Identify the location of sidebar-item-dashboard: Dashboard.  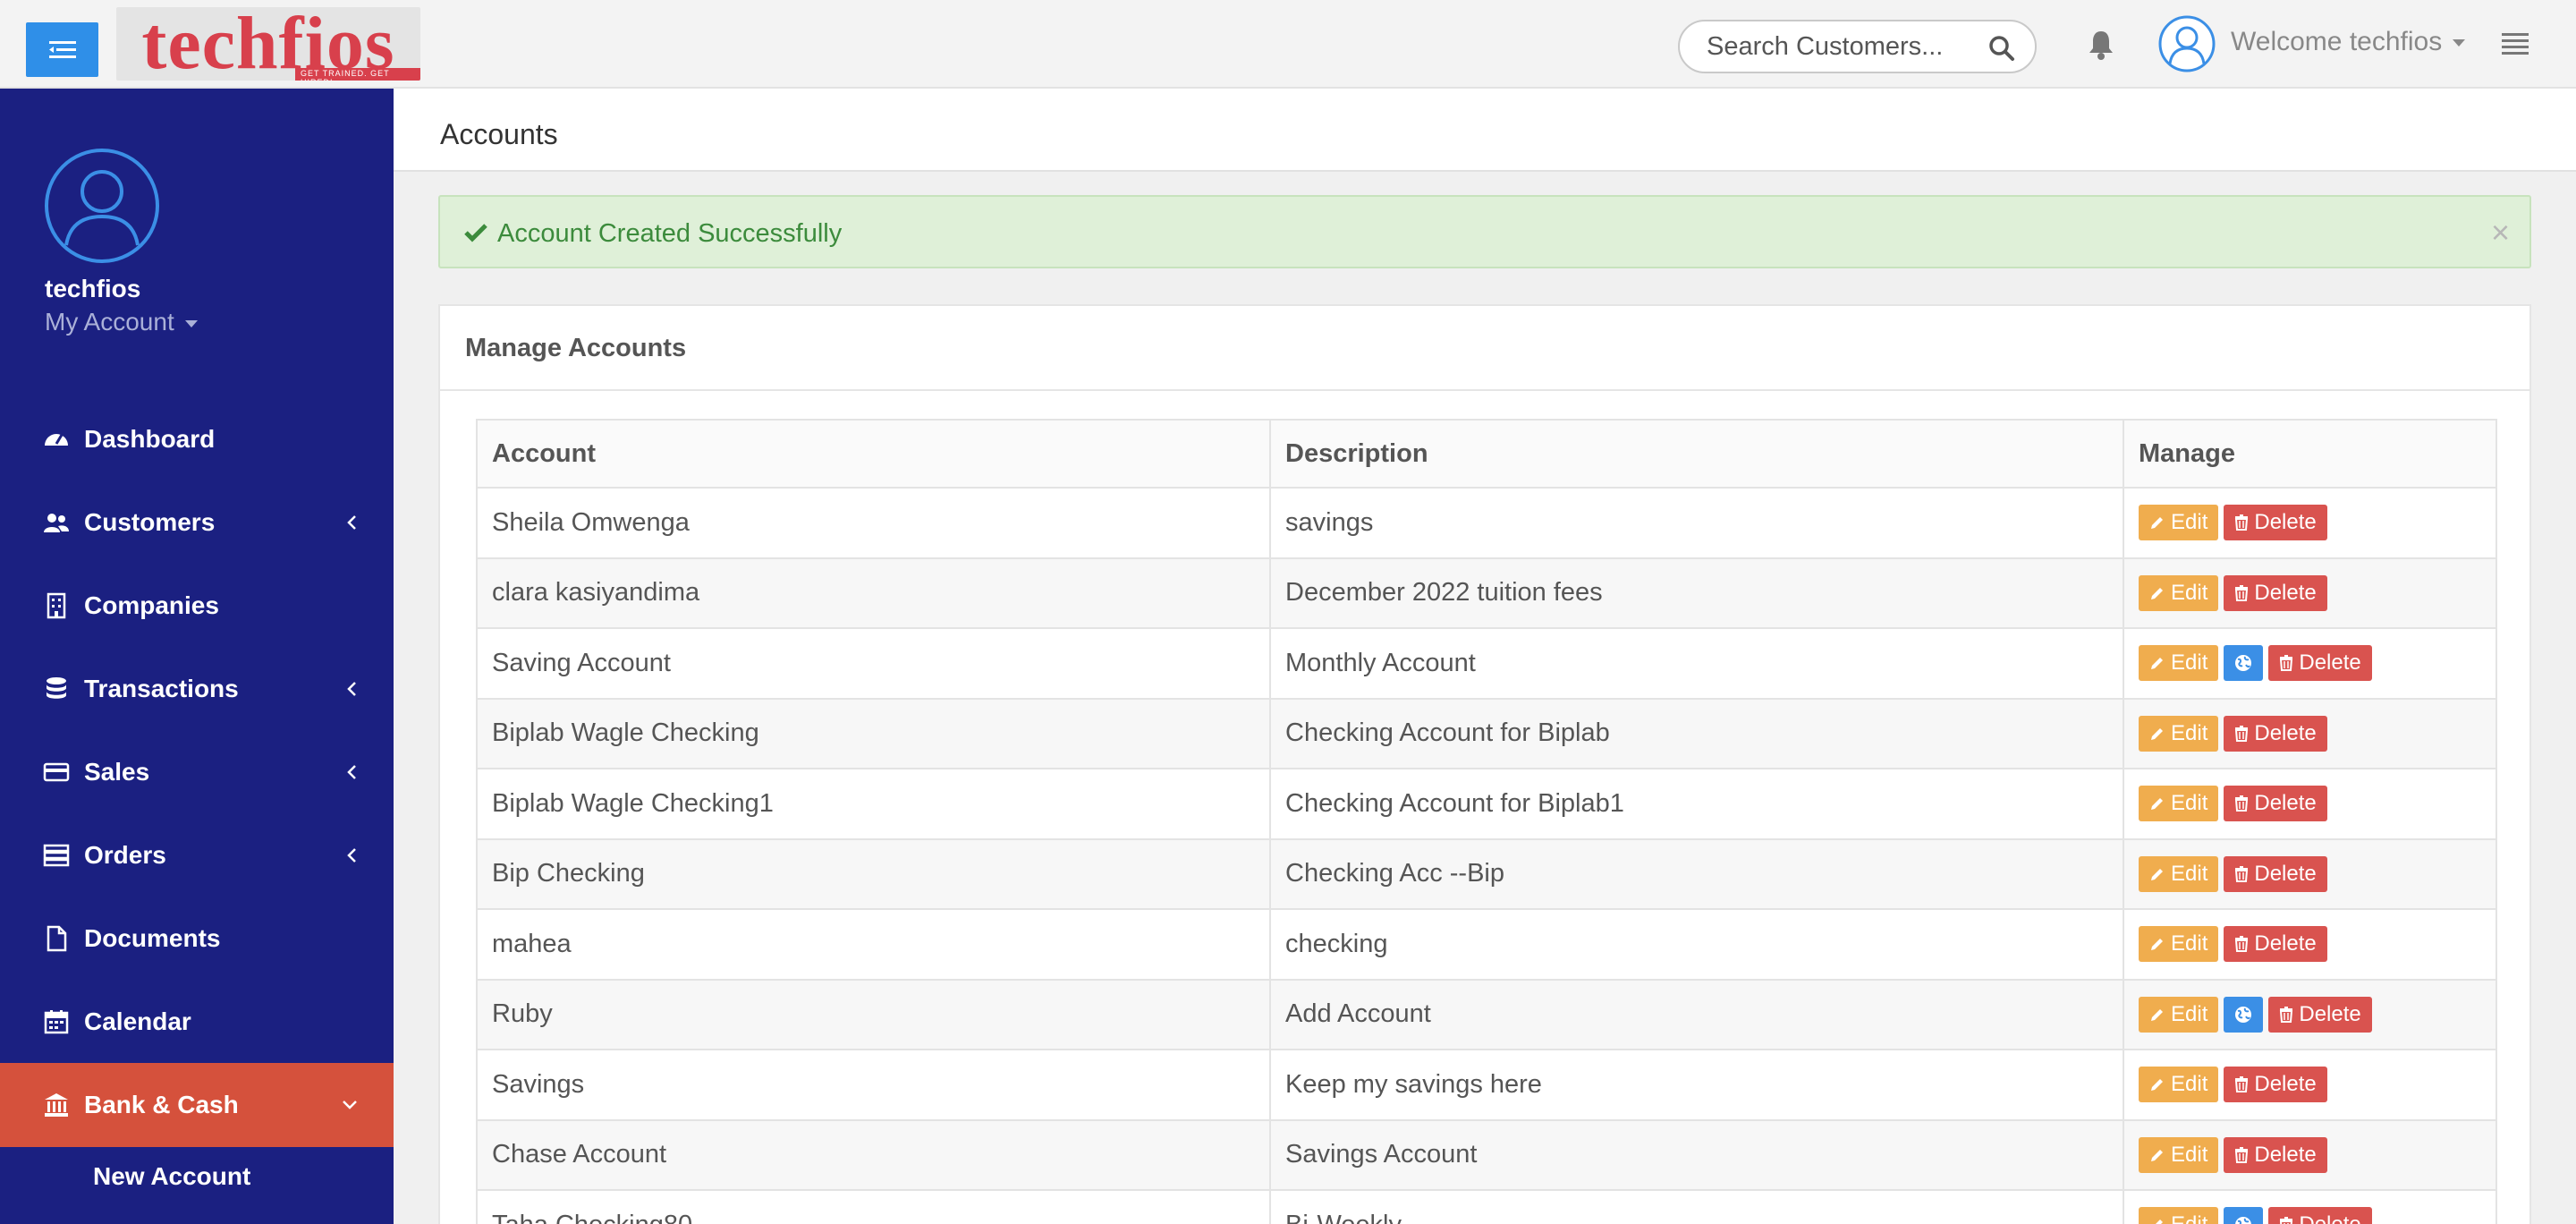
(197, 439).